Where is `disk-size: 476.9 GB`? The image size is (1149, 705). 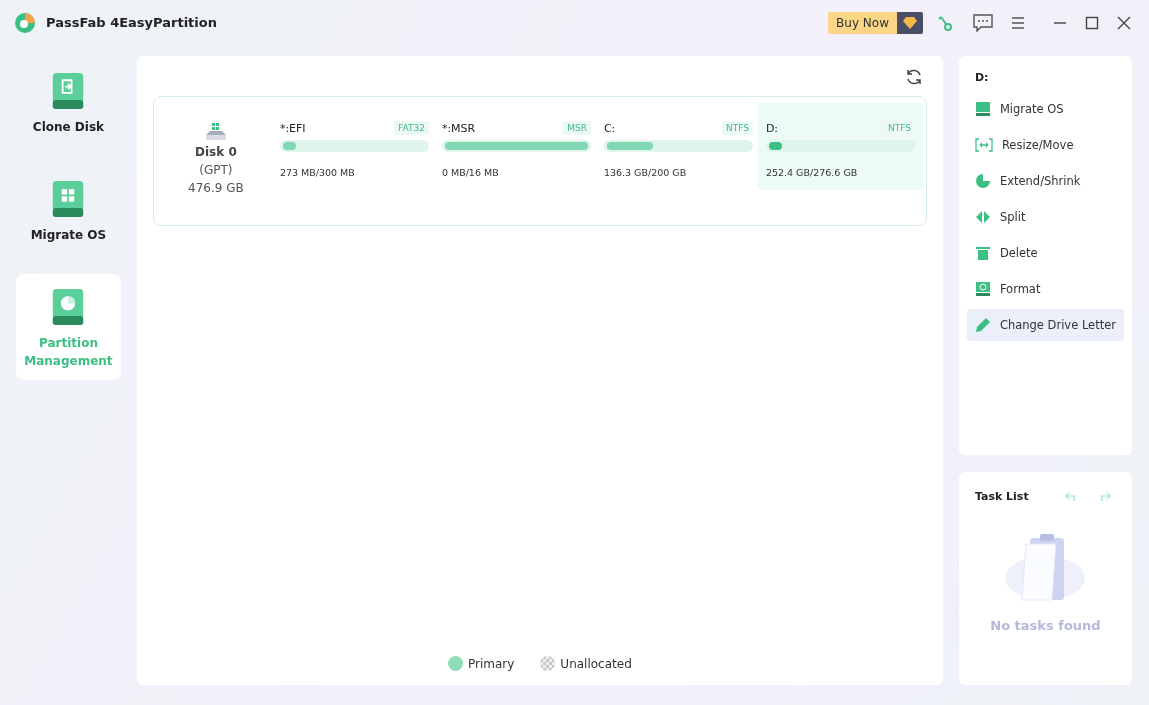
disk-size: 476.9 GB is located at coordinates (216, 188).